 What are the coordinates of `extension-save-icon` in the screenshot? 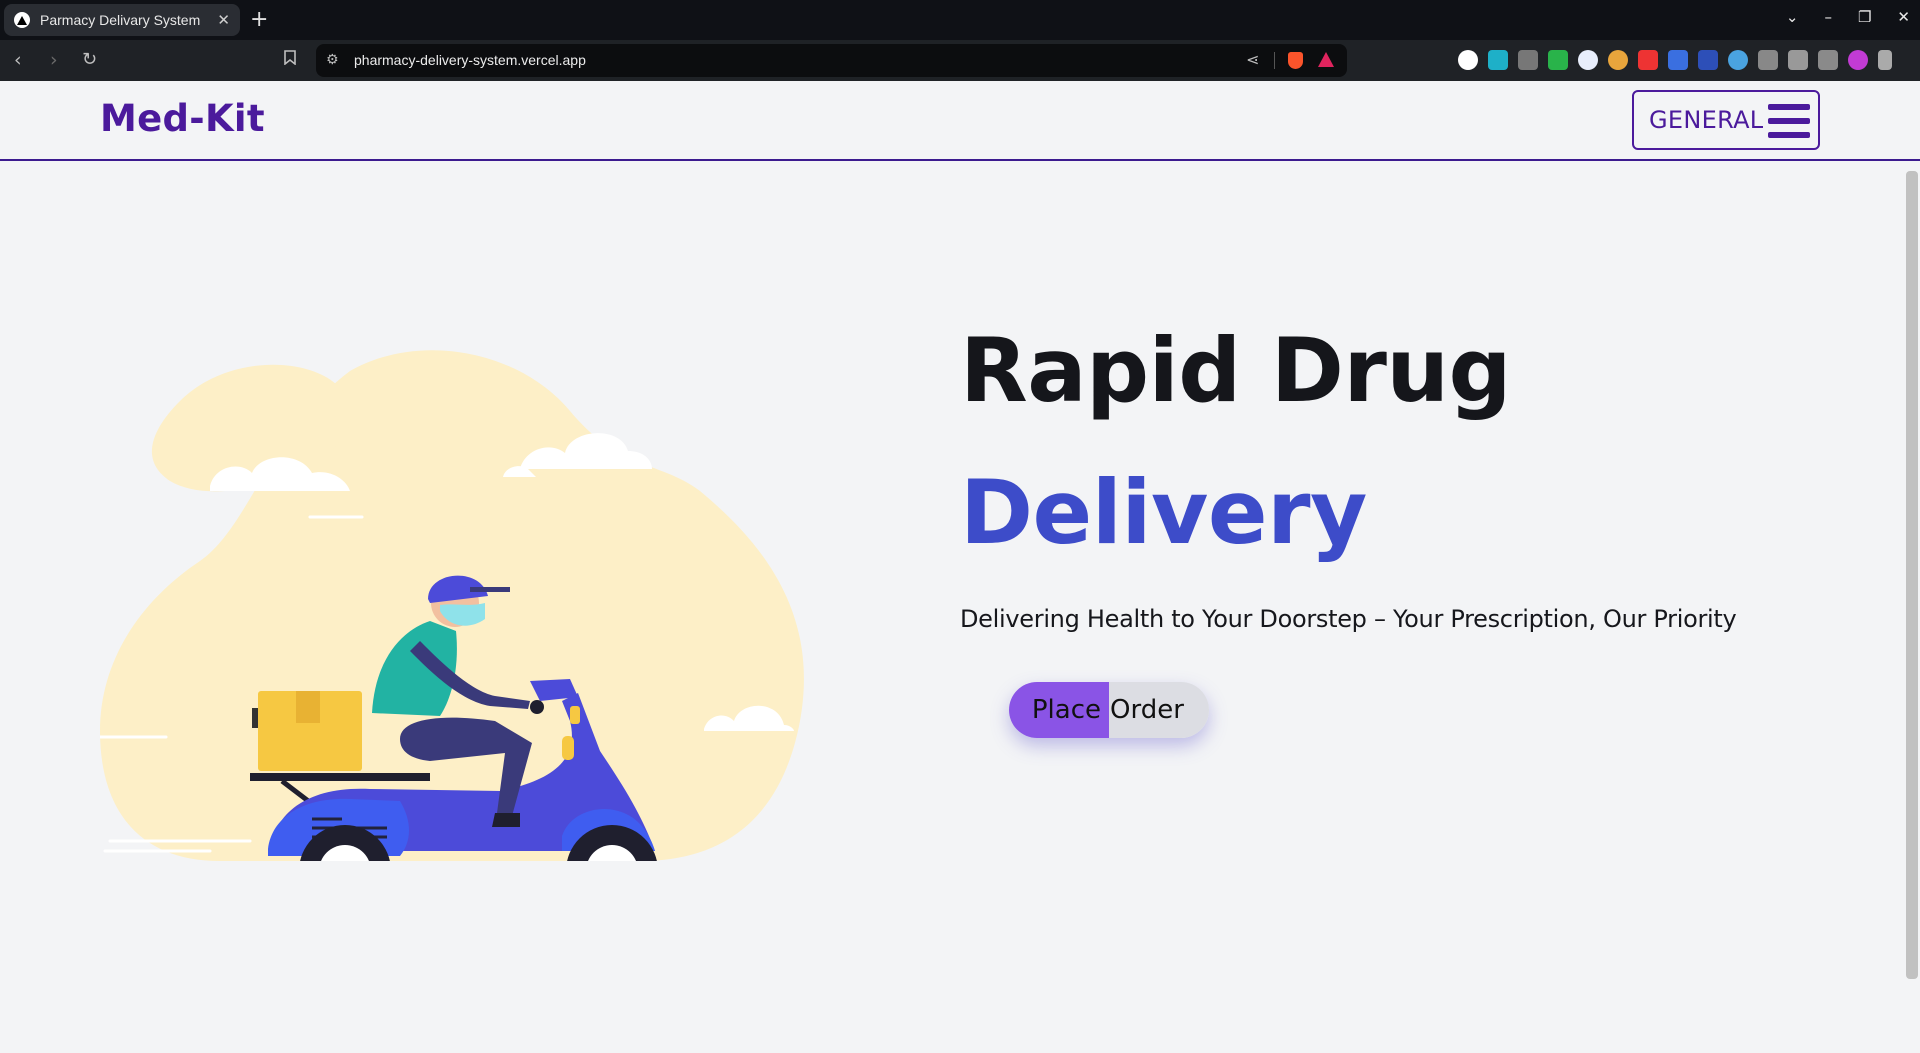 It's located at (1498, 60).